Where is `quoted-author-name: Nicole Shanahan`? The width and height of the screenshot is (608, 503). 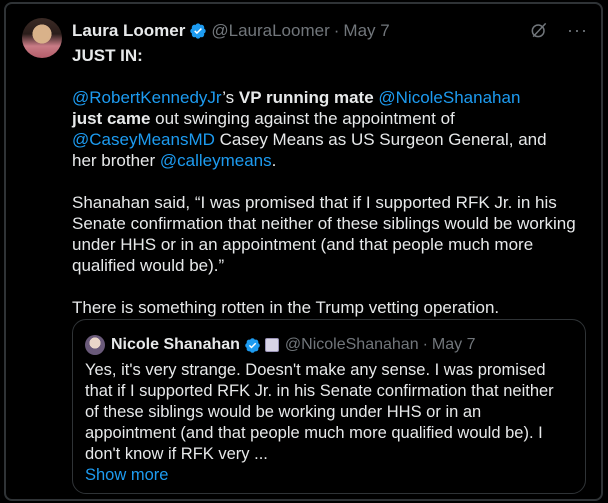 quoted-author-name: Nicole Shanahan is located at coordinates (175, 345).